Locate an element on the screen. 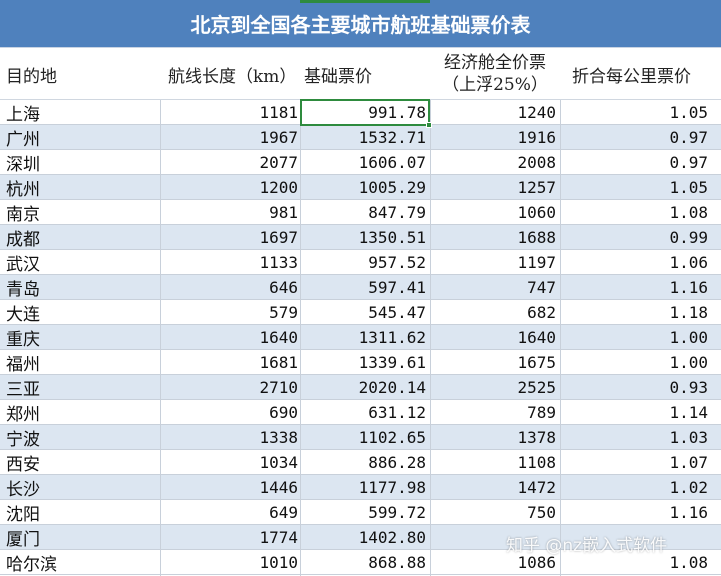 The width and height of the screenshot is (721, 576). cell-base-fare: 1177.98 is located at coordinates (363, 487).